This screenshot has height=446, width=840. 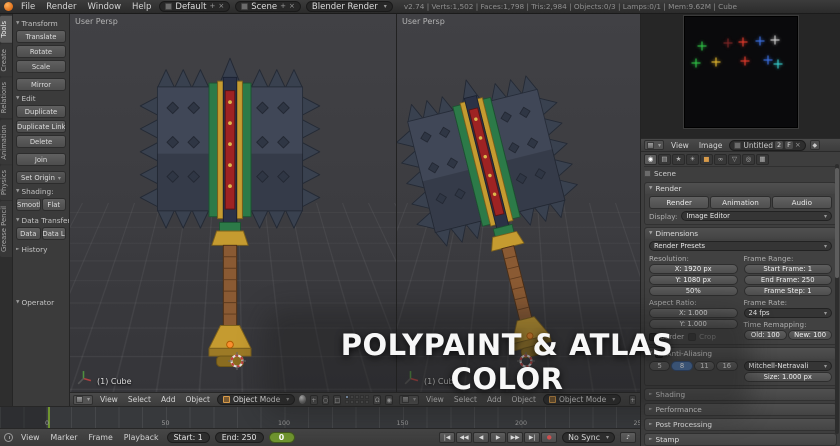 What do you see at coordinates (41, 66) in the screenshot?
I see `scale-button: Scale` at bounding box center [41, 66].